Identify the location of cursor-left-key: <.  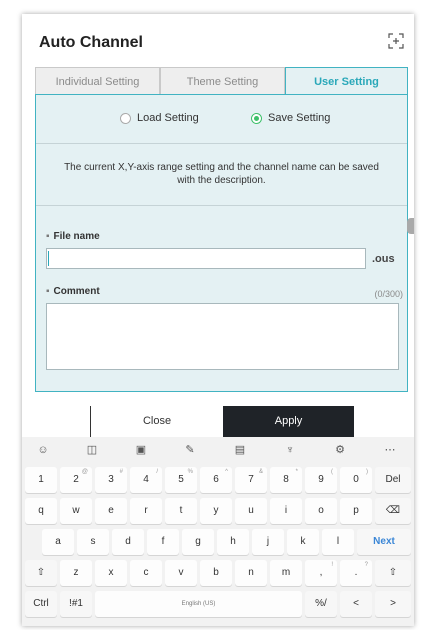
(356, 604).